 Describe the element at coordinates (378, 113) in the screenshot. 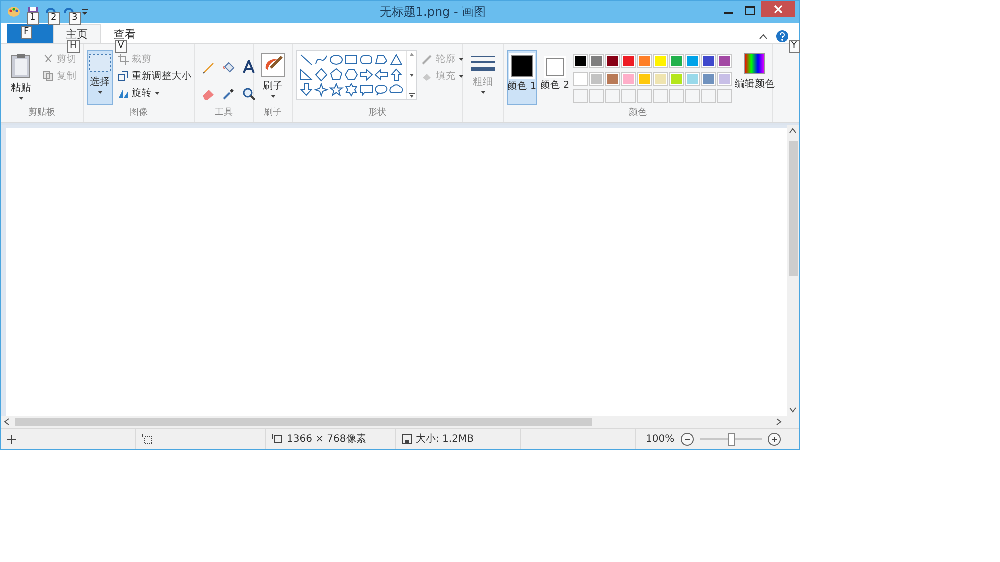

I see `group-label: 形状` at that location.